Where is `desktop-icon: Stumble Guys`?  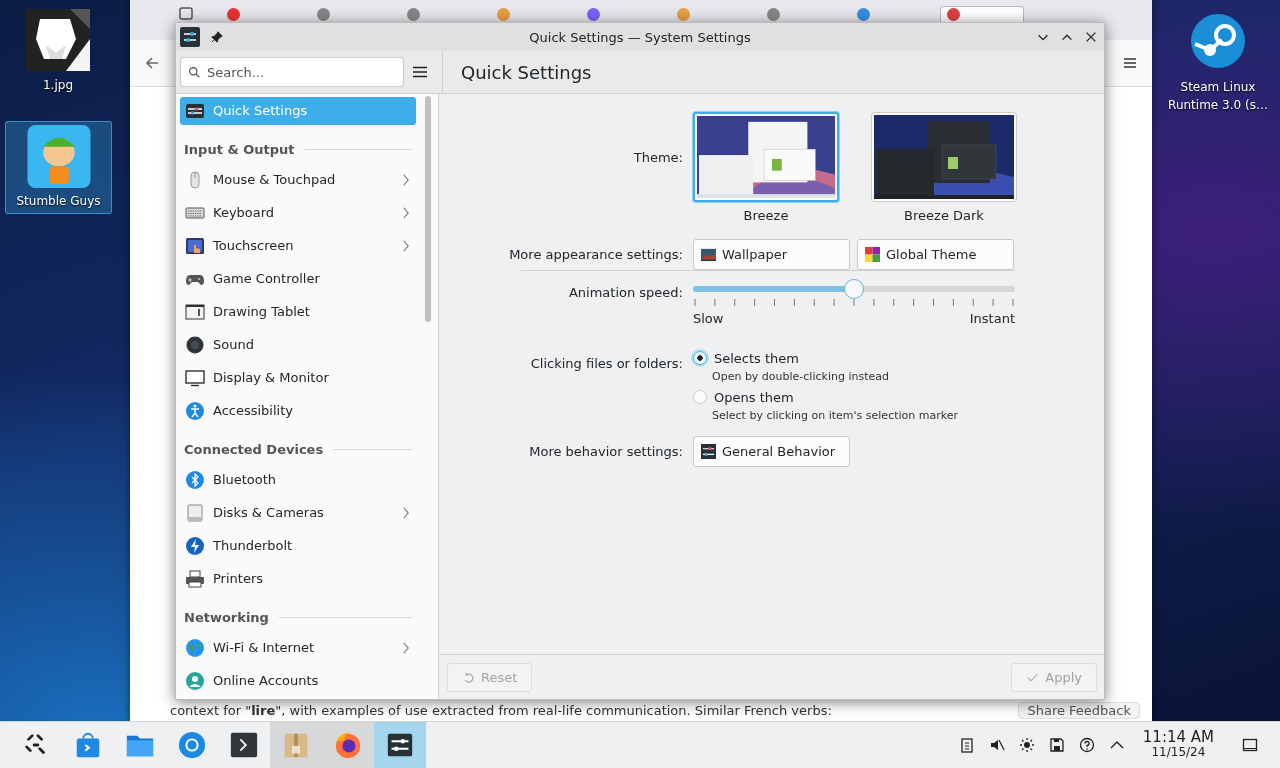 desktop-icon: Stumble Guys is located at coordinates (58, 167).